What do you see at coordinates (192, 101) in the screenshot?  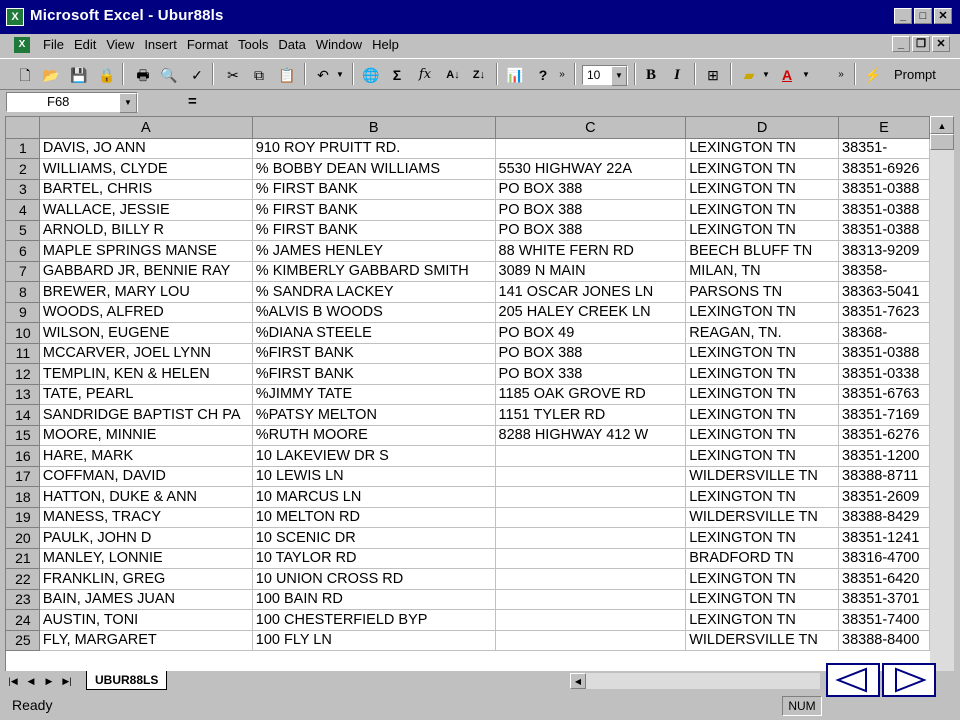 I see `equals-icon: =` at bounding box center [192, 101].